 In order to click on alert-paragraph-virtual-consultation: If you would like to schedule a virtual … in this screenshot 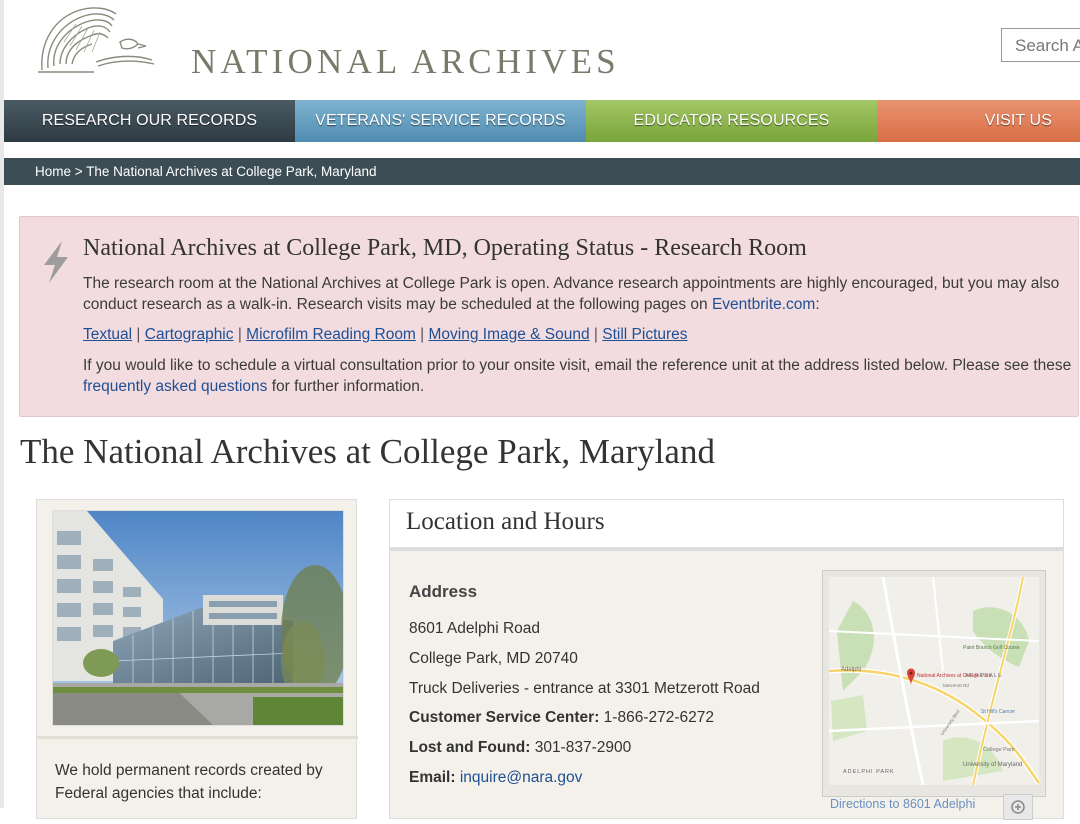, I will do `click(578, 376)`.